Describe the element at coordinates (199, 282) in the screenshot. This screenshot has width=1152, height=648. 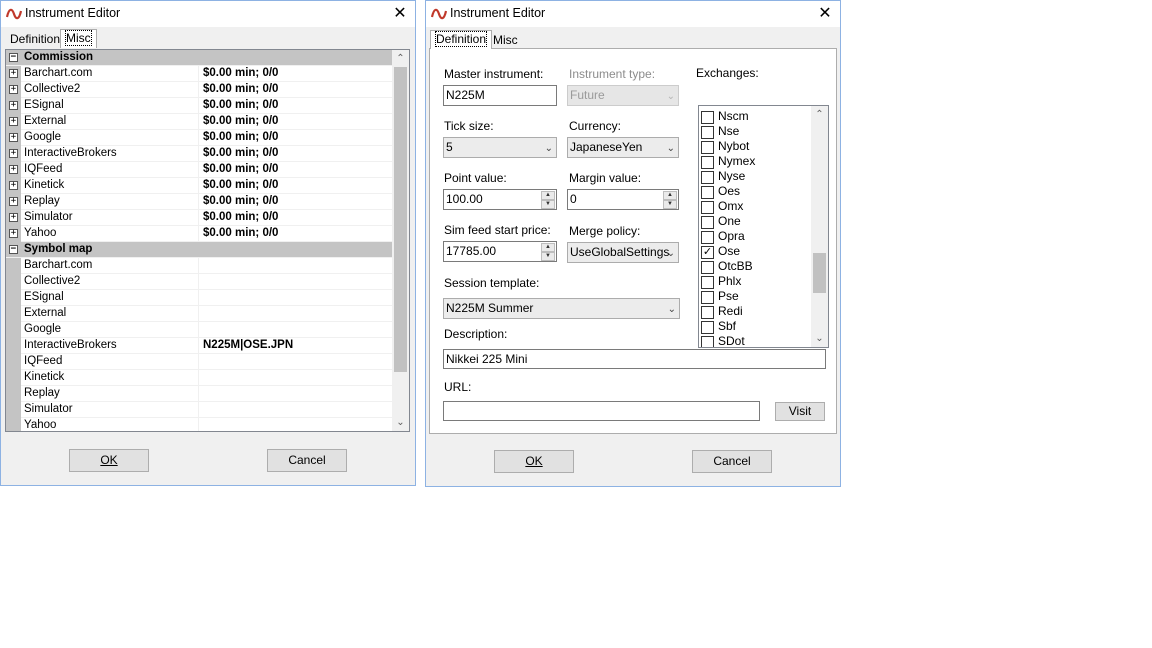
I see `property-row: Collective2` at that location.